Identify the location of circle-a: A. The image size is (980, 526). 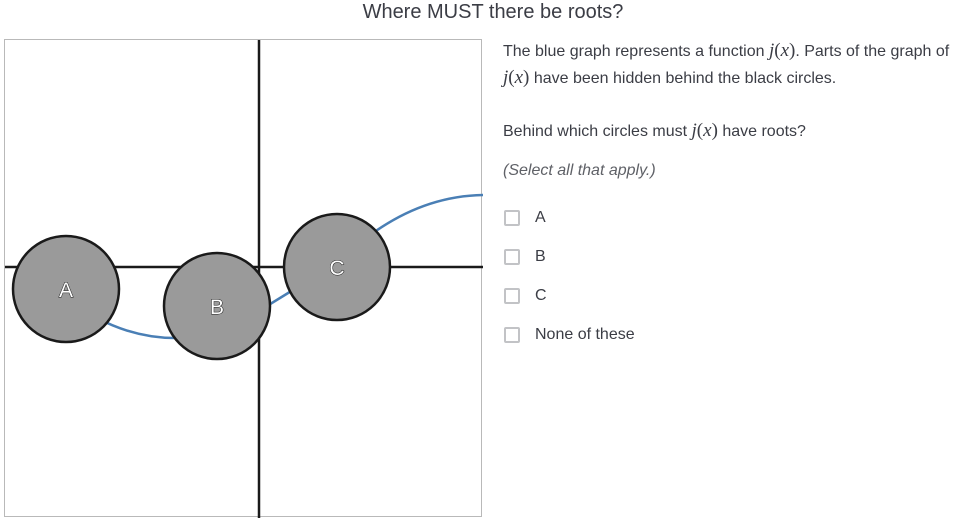
(66, 289).